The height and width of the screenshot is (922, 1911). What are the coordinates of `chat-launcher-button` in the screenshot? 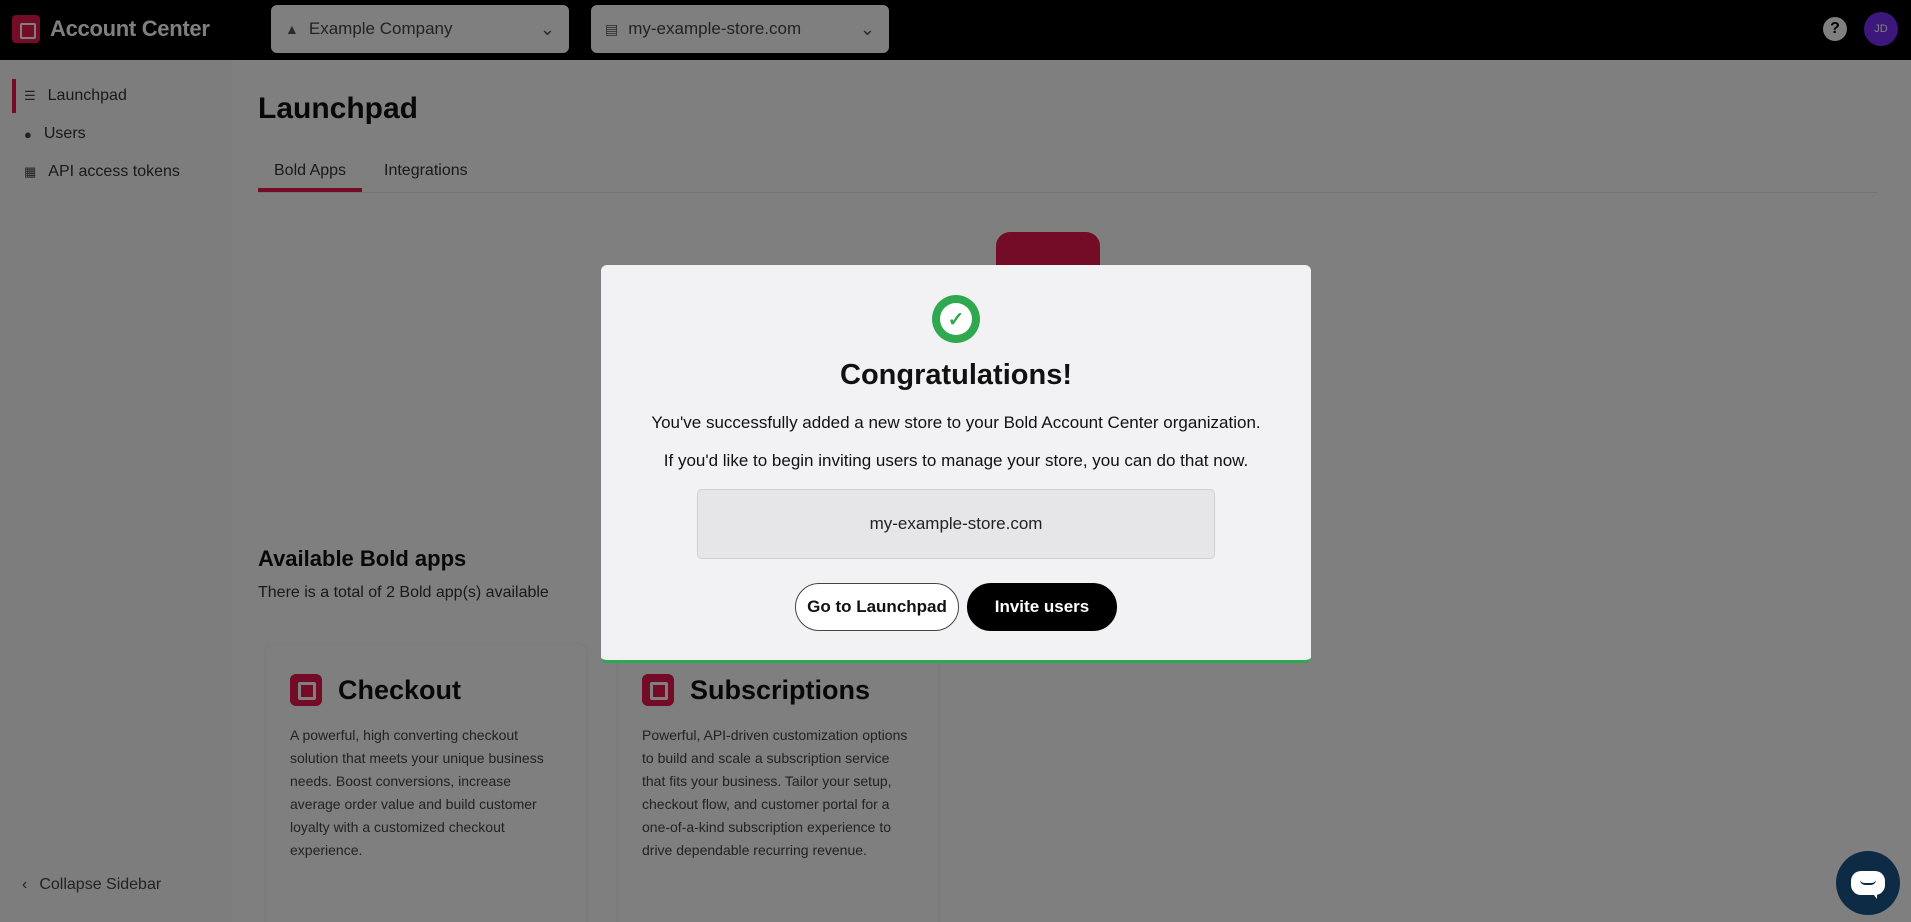 It's located at (1868, 883).